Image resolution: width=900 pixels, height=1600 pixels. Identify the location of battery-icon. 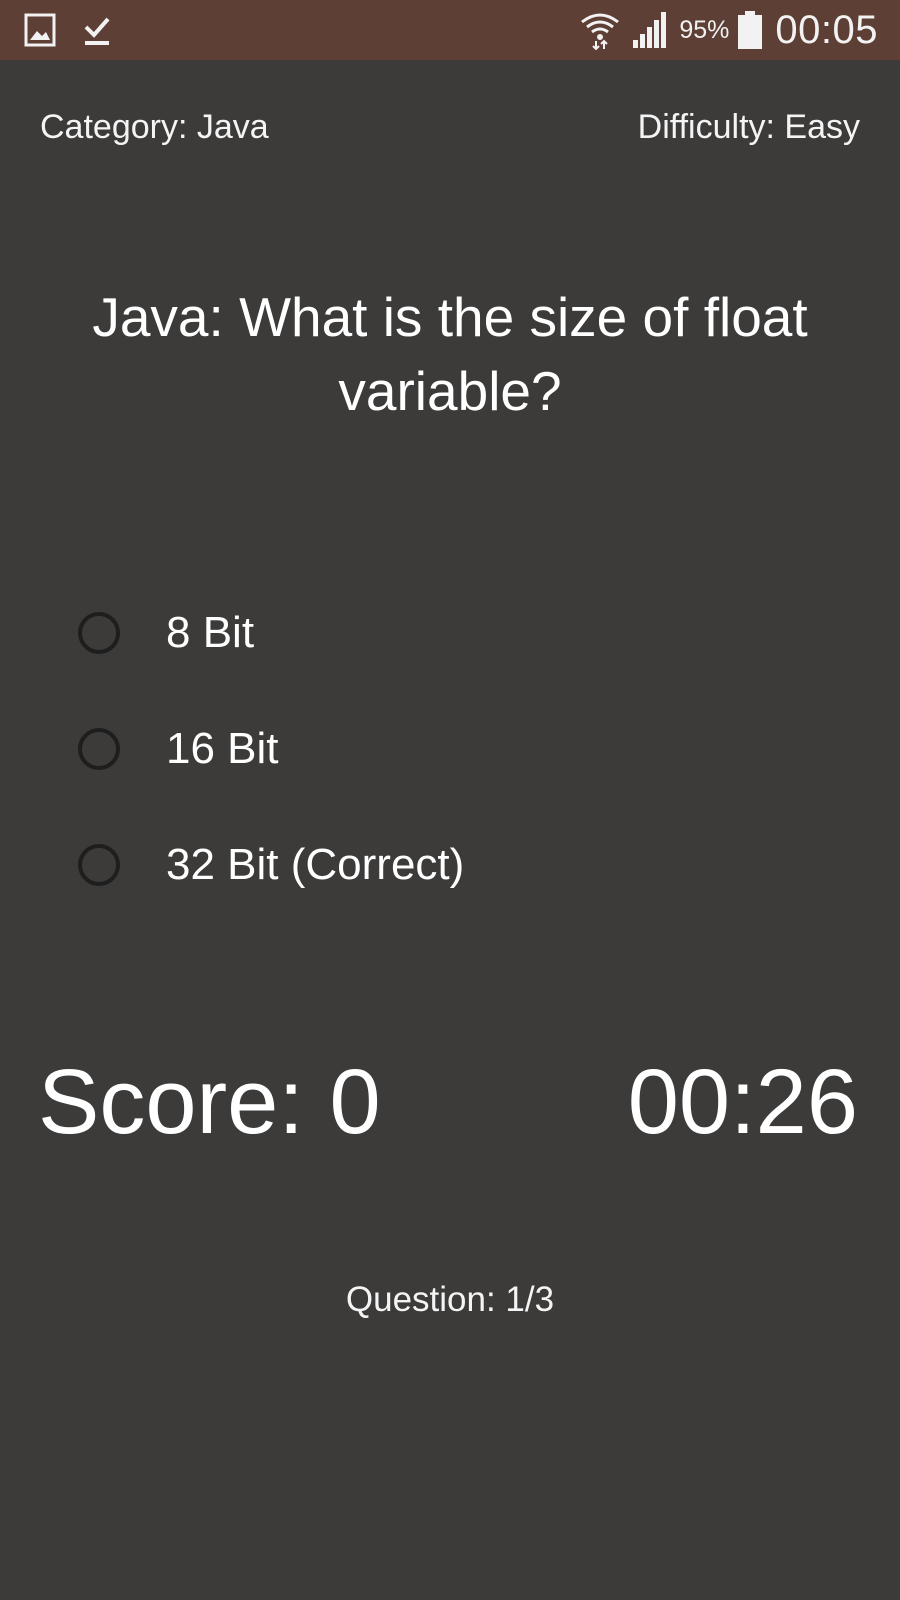
(750, 30).